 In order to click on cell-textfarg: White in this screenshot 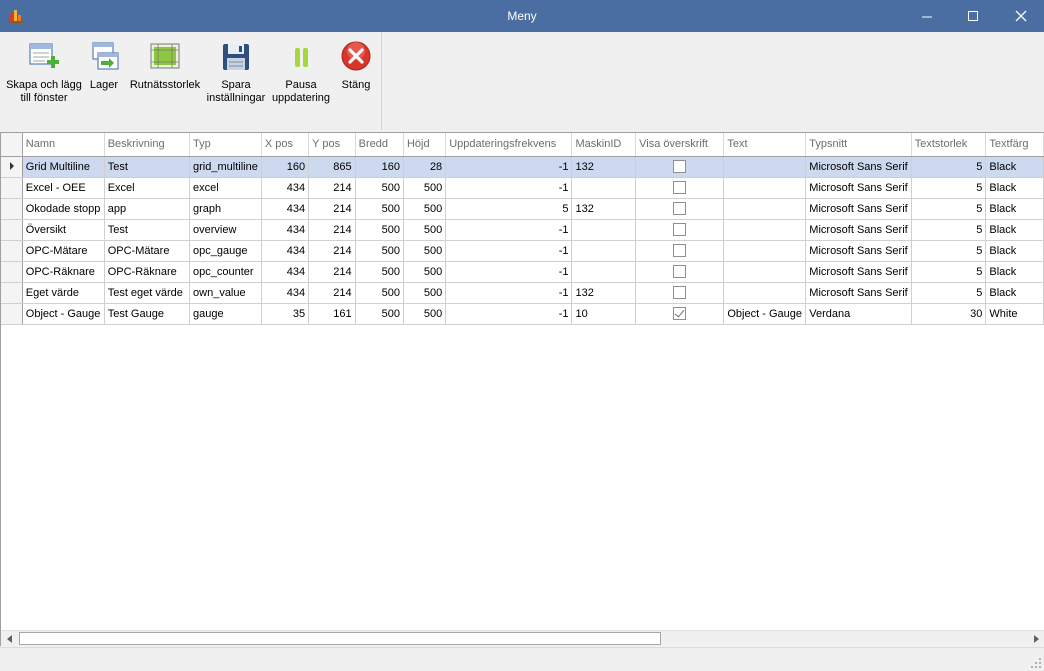, I will do `click(1014, 314)`.